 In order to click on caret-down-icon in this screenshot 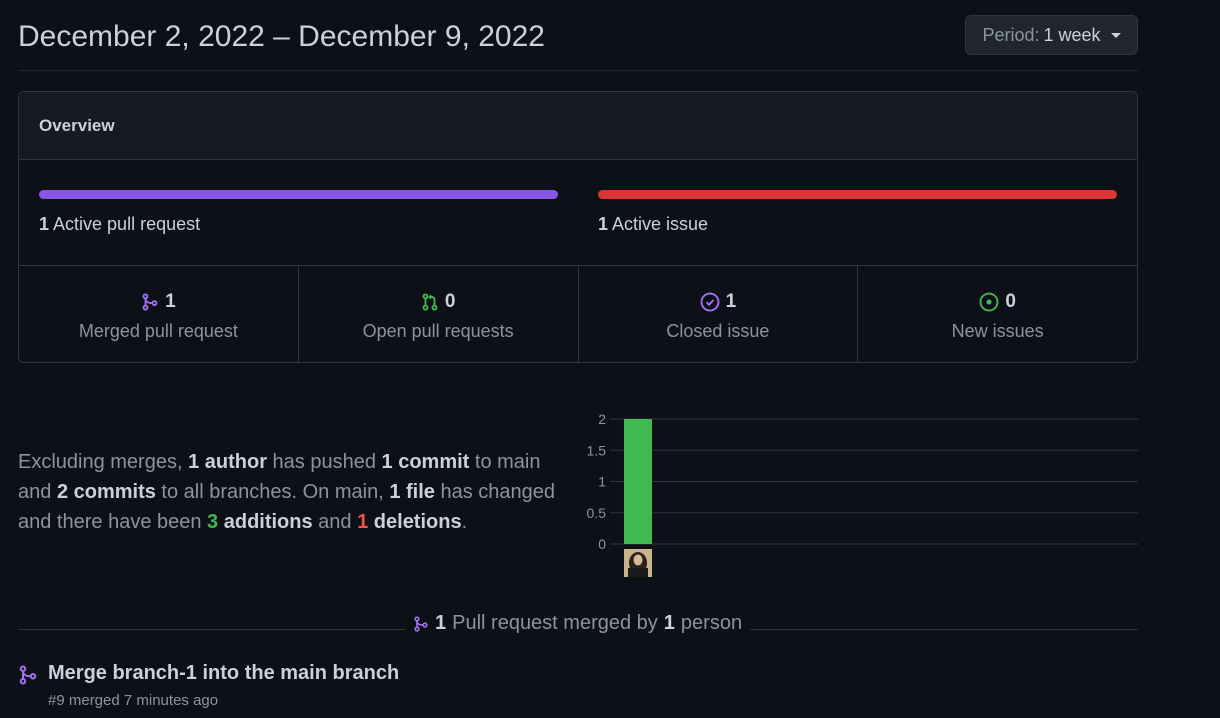, I will do `click(1115, 35)`.